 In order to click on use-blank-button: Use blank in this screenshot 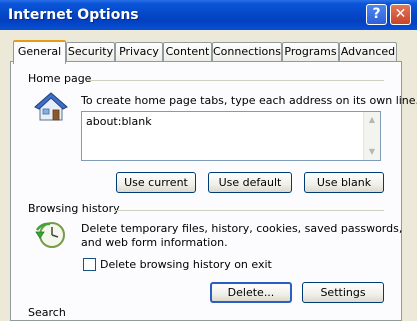, I will do `click(344, 182)`.